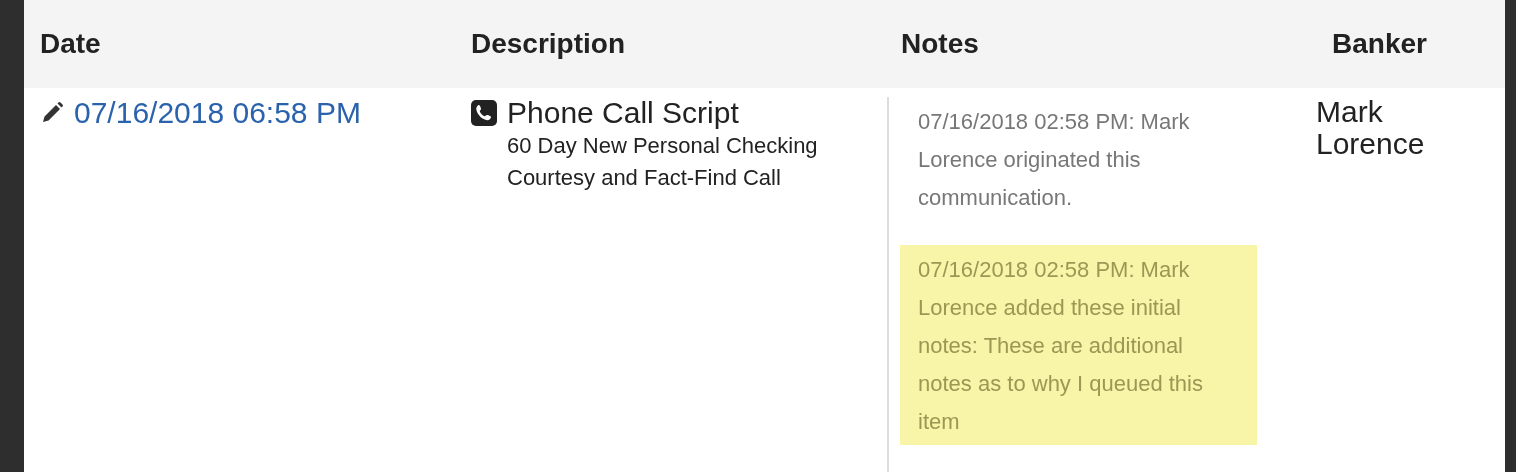  Describe the element at coordinates (548, 44) in the screenshot. I see `column-header: Description` at that location.